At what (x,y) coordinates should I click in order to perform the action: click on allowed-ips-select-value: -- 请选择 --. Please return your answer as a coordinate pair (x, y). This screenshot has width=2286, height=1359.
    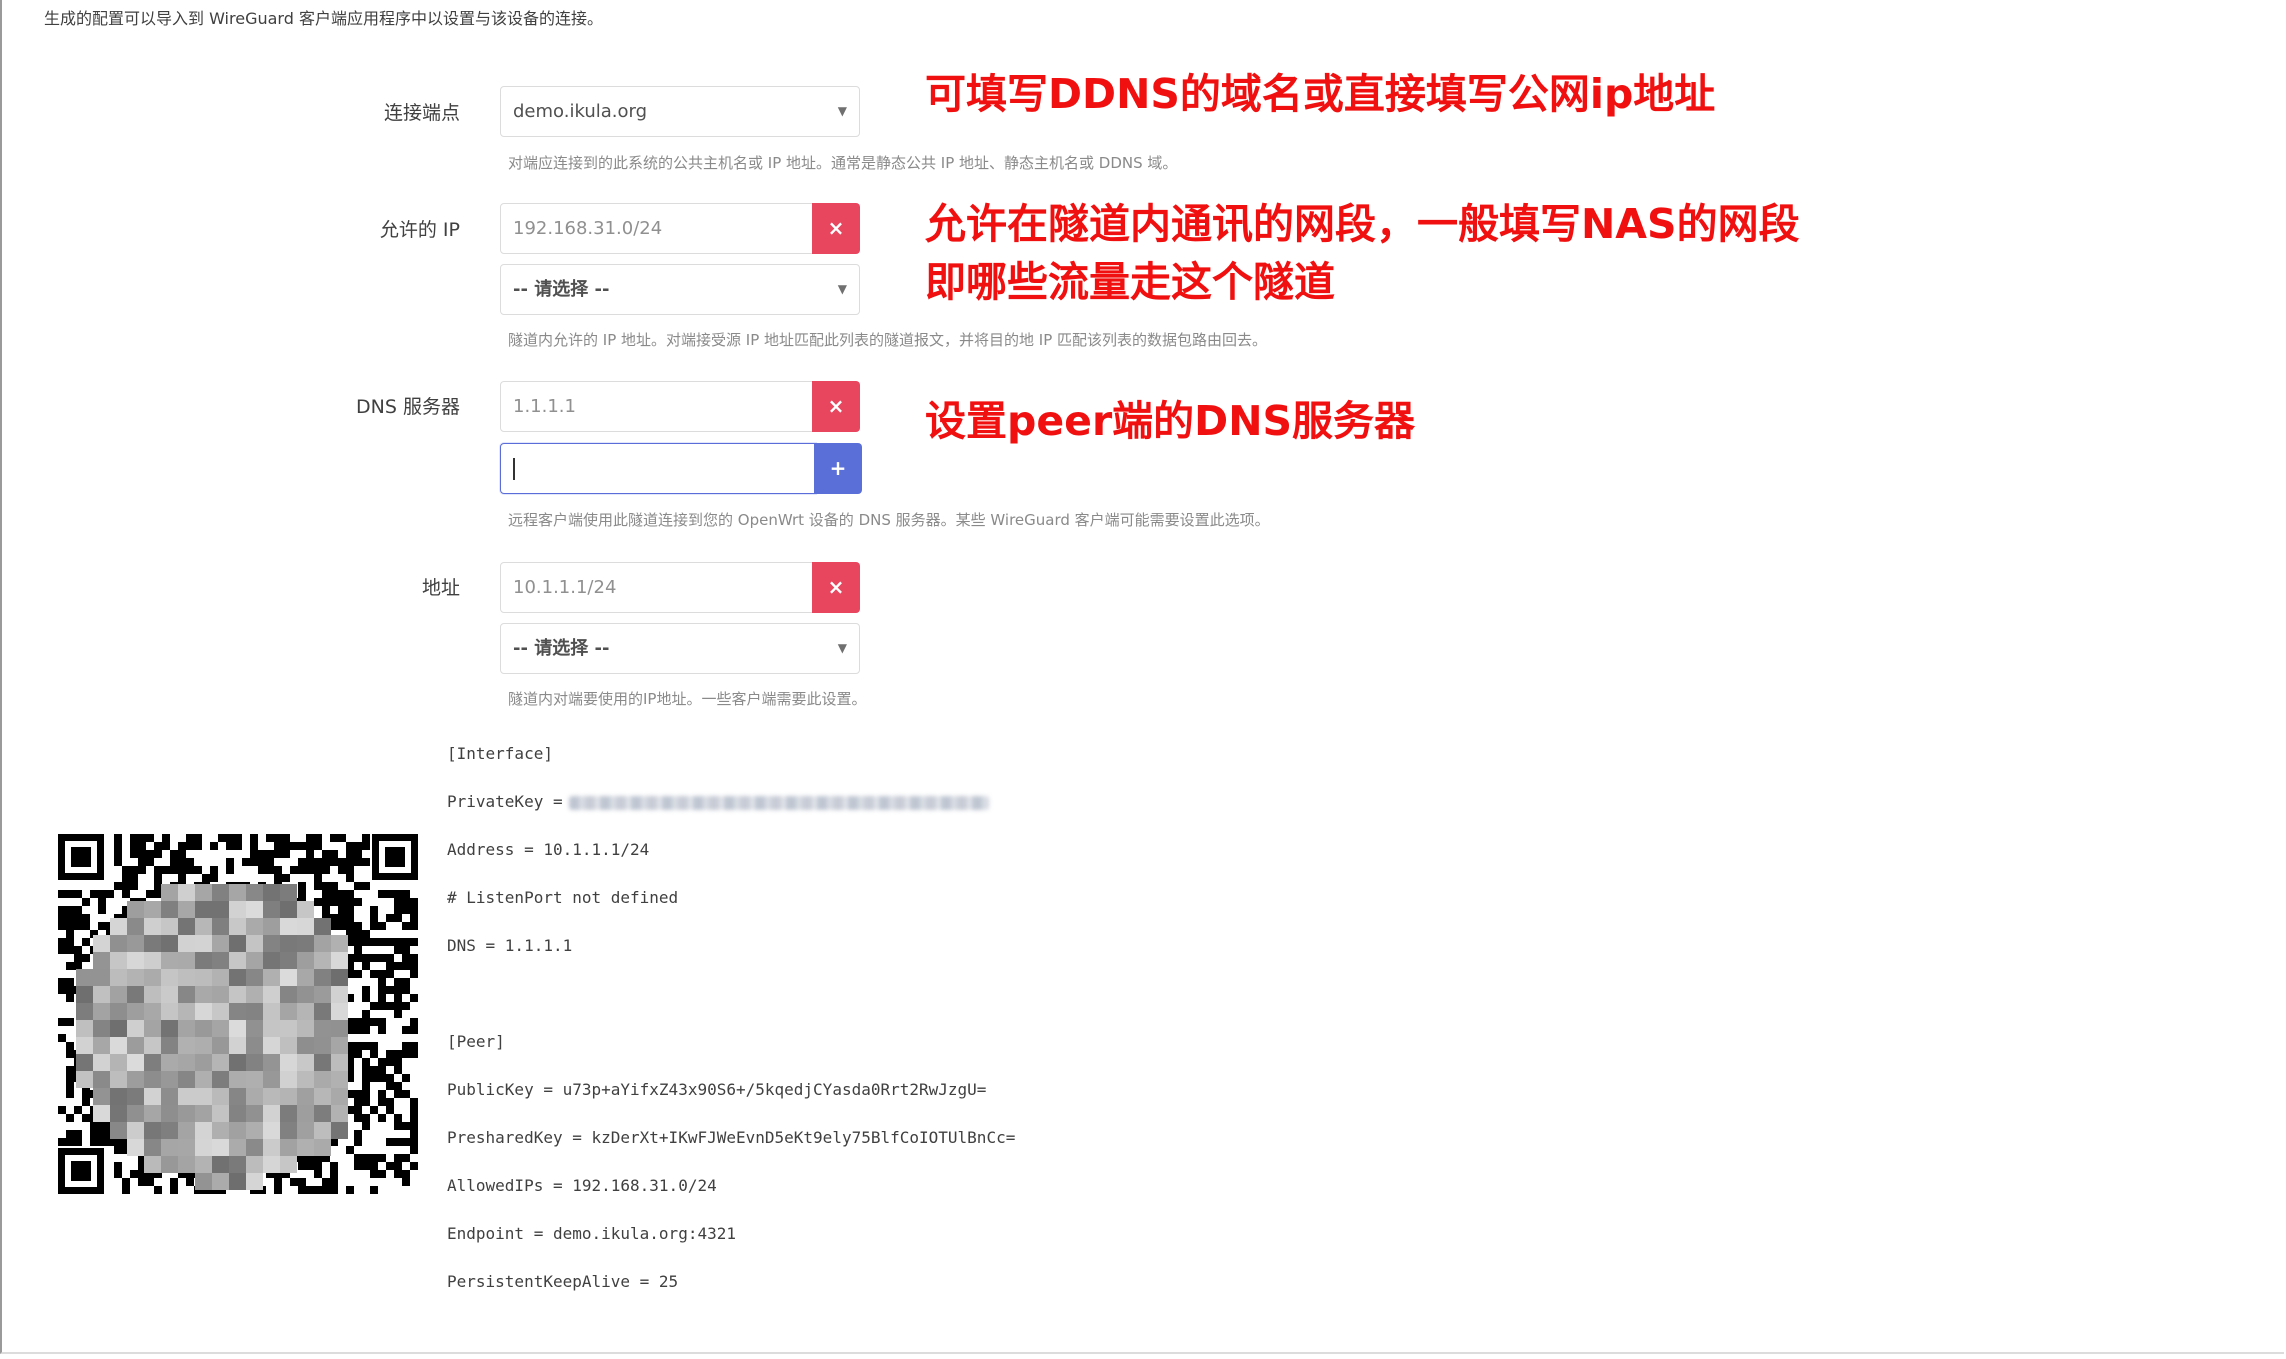
    Looking at the image, I should click on (561, 289).